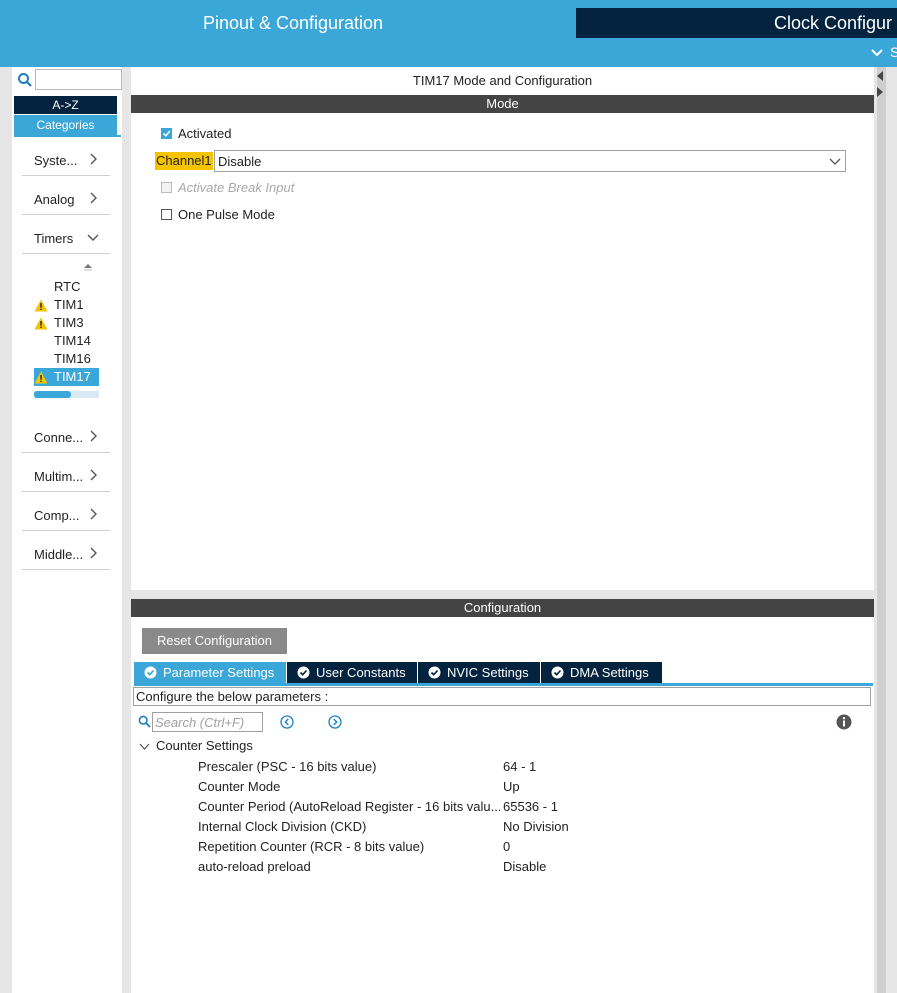  I want to click on peripheral-rtc: RTC, so click(69, 287).